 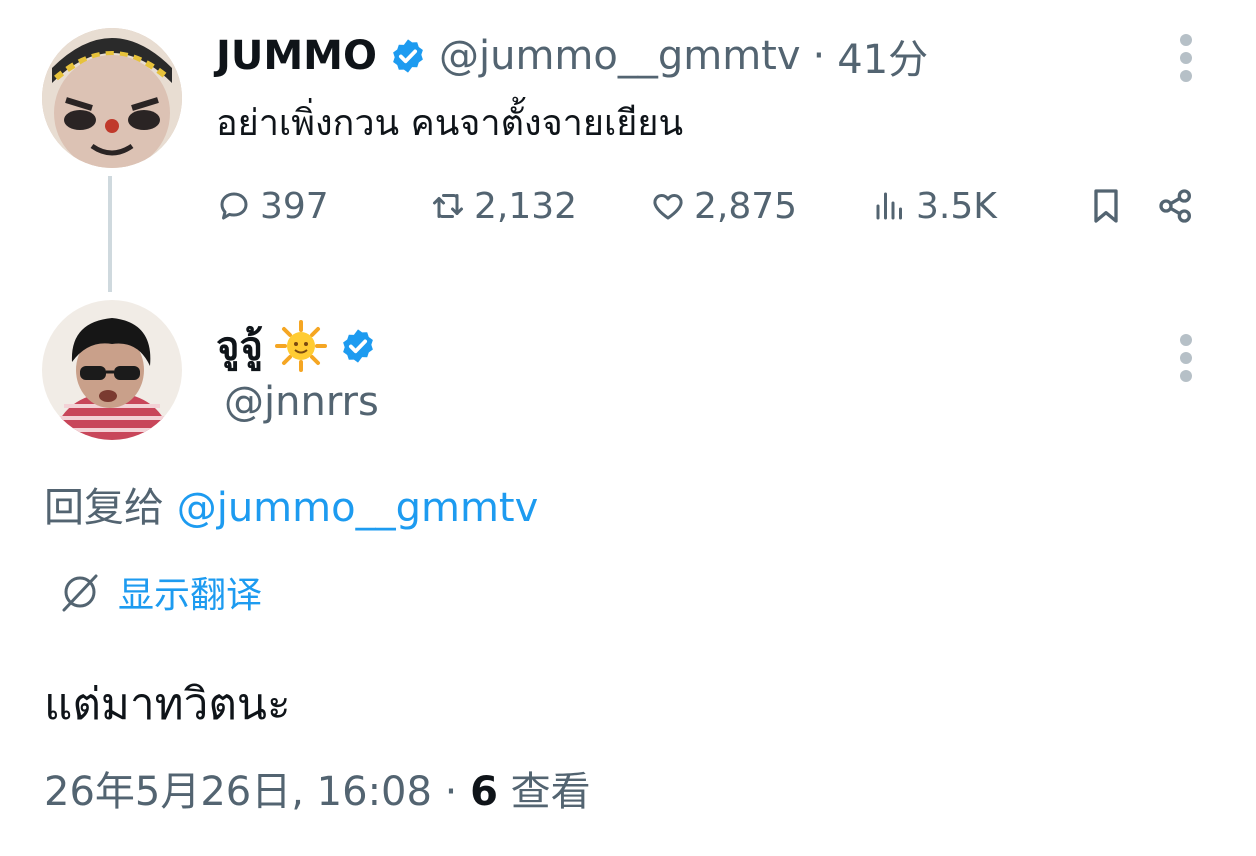 What do you see at coordinates (238, 792) in the screenshot?
I see `tweet-timestamp: 26年5月26日, 16:08` at bounding box center [238, 792].